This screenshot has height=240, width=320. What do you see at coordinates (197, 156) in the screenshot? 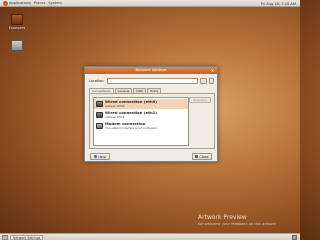
I see `close-icon` at bounding box center [197, 156].